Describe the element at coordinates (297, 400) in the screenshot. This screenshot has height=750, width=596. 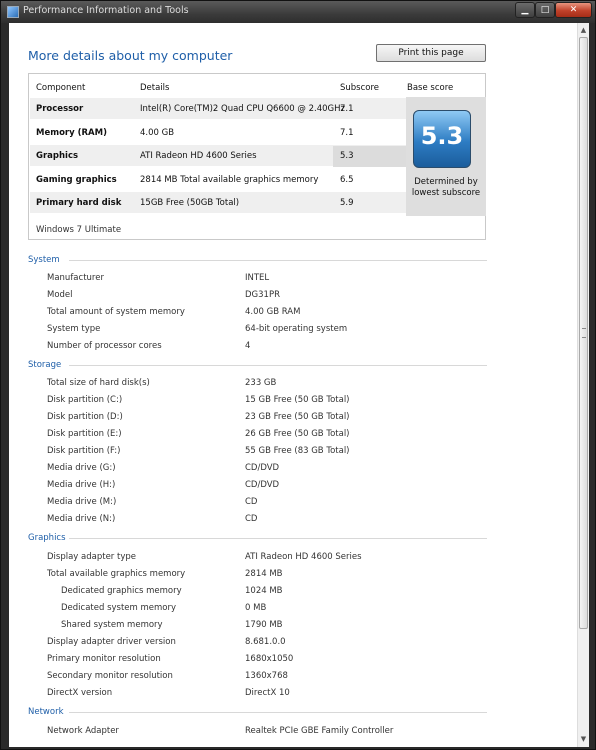
I see `property-value: 15 GB Free (50 GB Total)` at that location.